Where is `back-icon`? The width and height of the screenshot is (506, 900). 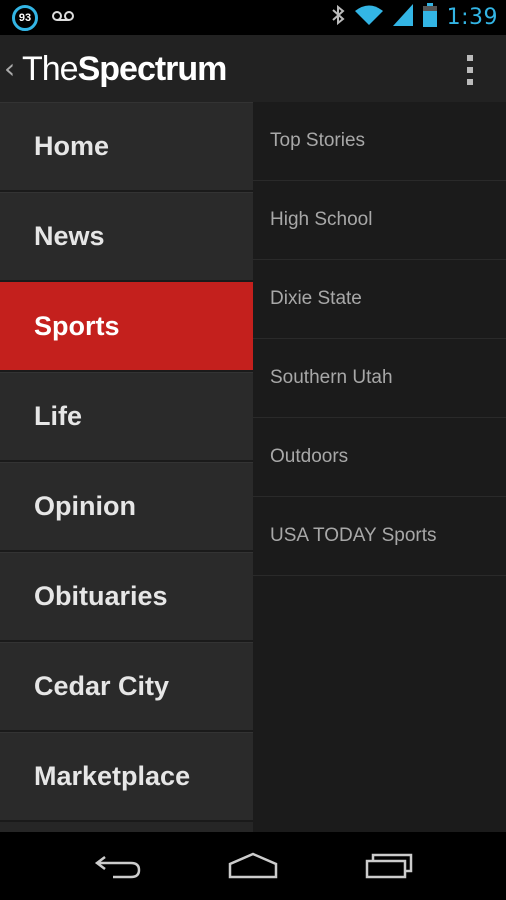
back-icon is located at coordinates (118, 866).